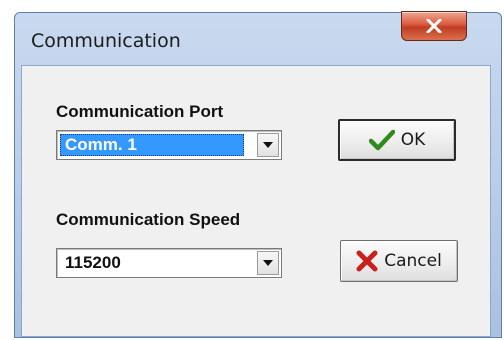 The width and height of the screenshot is (504, 340). I want to click on communication-port-value: Comm. 1, so click(152, 145).